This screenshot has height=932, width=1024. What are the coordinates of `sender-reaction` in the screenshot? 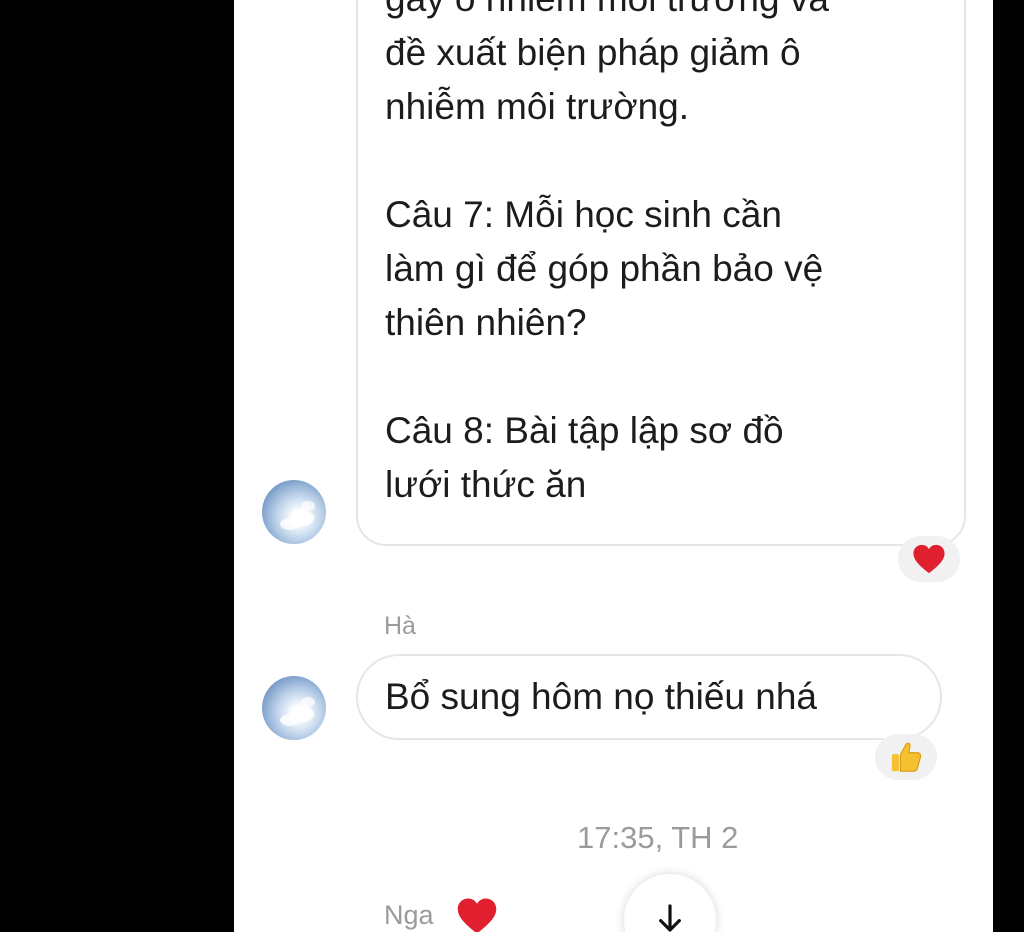 It's located at (477, 914).